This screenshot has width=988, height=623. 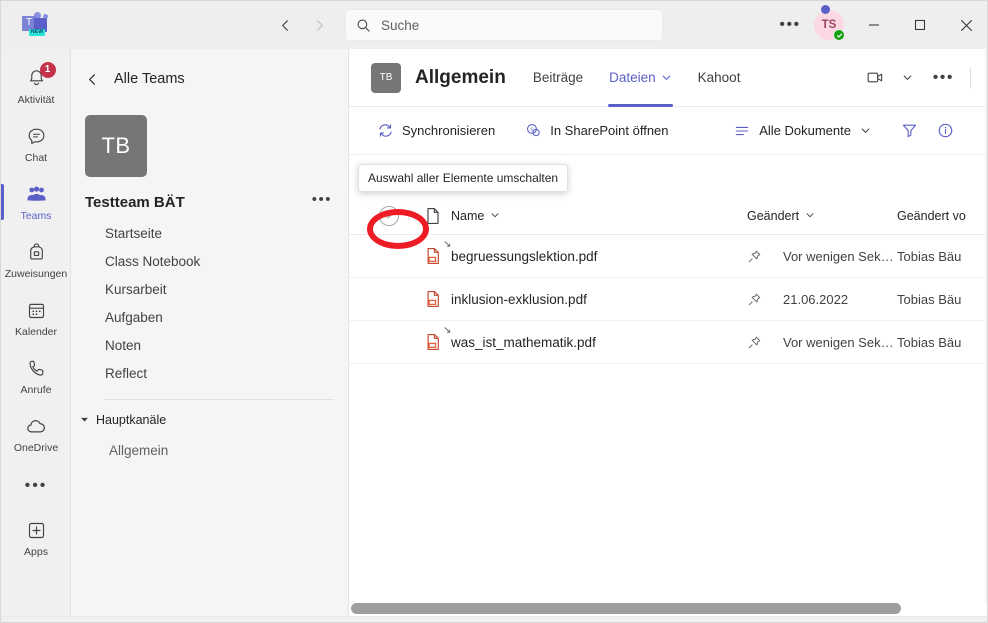 I want to click on sidebar-item-teams: Teams, so click(x=36, y=202).